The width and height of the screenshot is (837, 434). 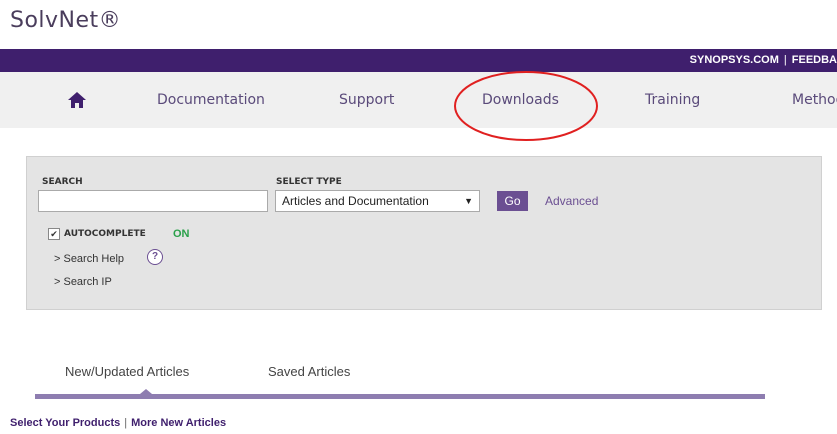 I want to click on home-icon, so click(x=77, y=100).